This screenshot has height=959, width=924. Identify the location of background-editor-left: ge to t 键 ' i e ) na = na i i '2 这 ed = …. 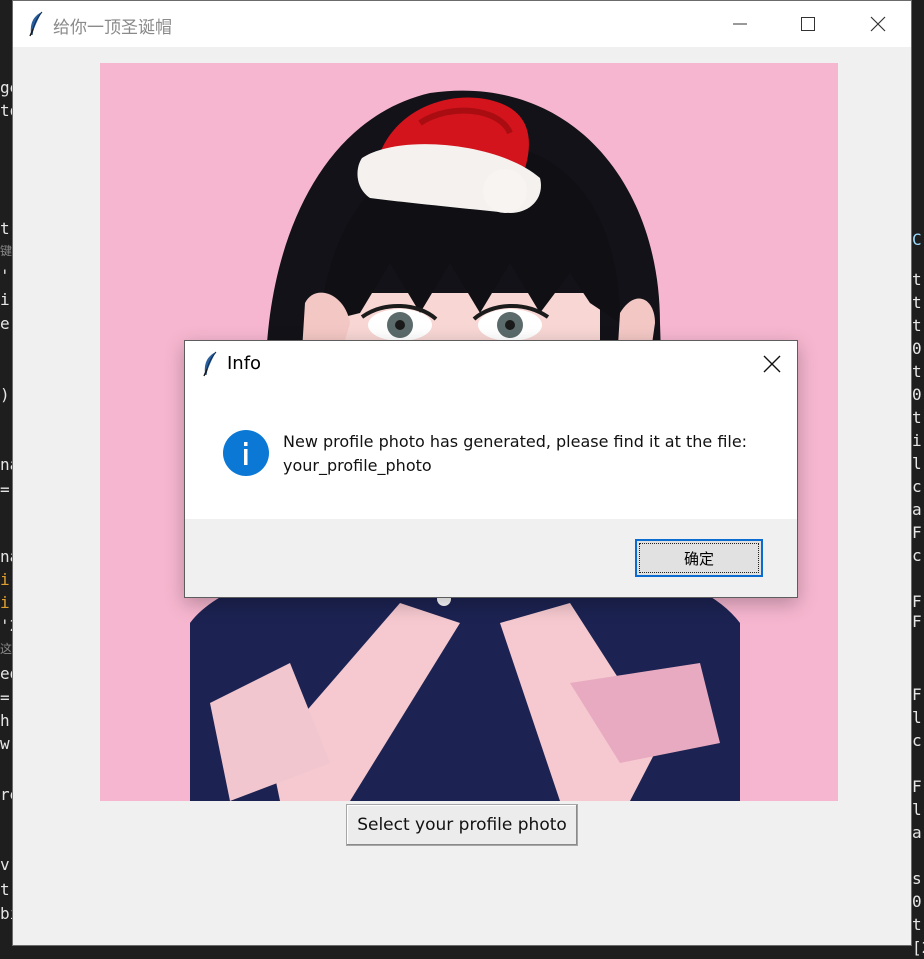
(6, 479).